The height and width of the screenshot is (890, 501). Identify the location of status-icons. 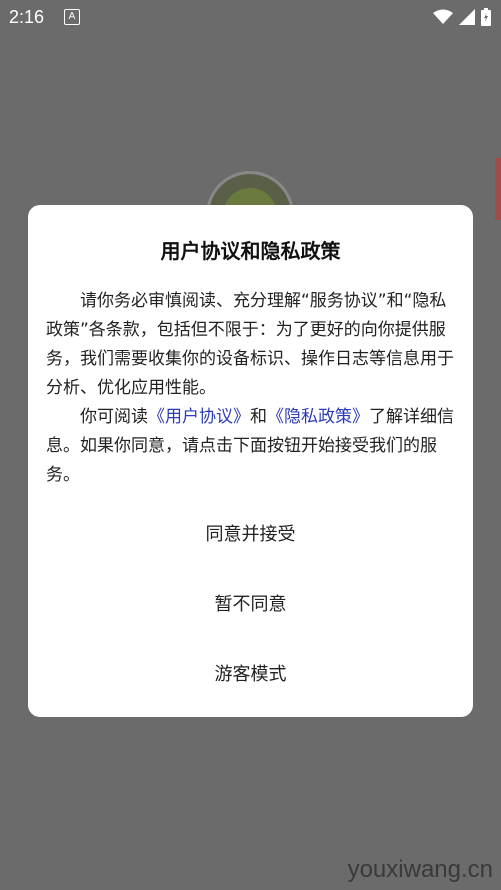
(462, 17).